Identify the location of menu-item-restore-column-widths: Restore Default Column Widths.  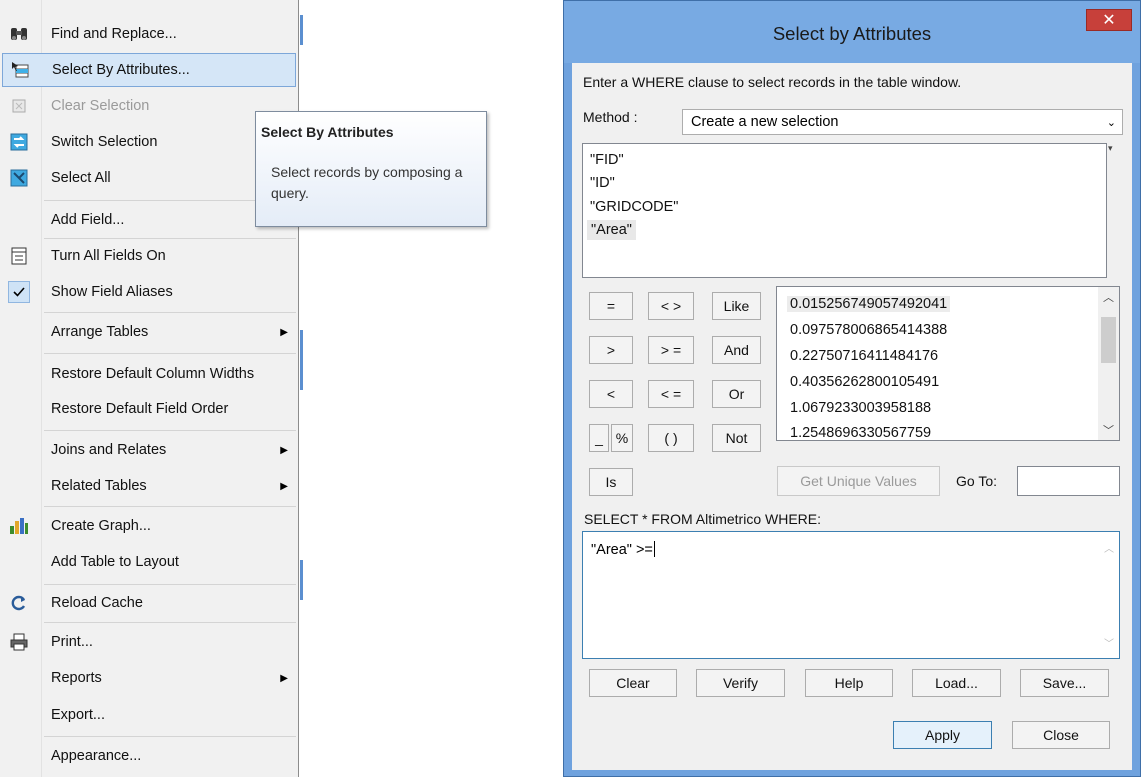
(149, 374).